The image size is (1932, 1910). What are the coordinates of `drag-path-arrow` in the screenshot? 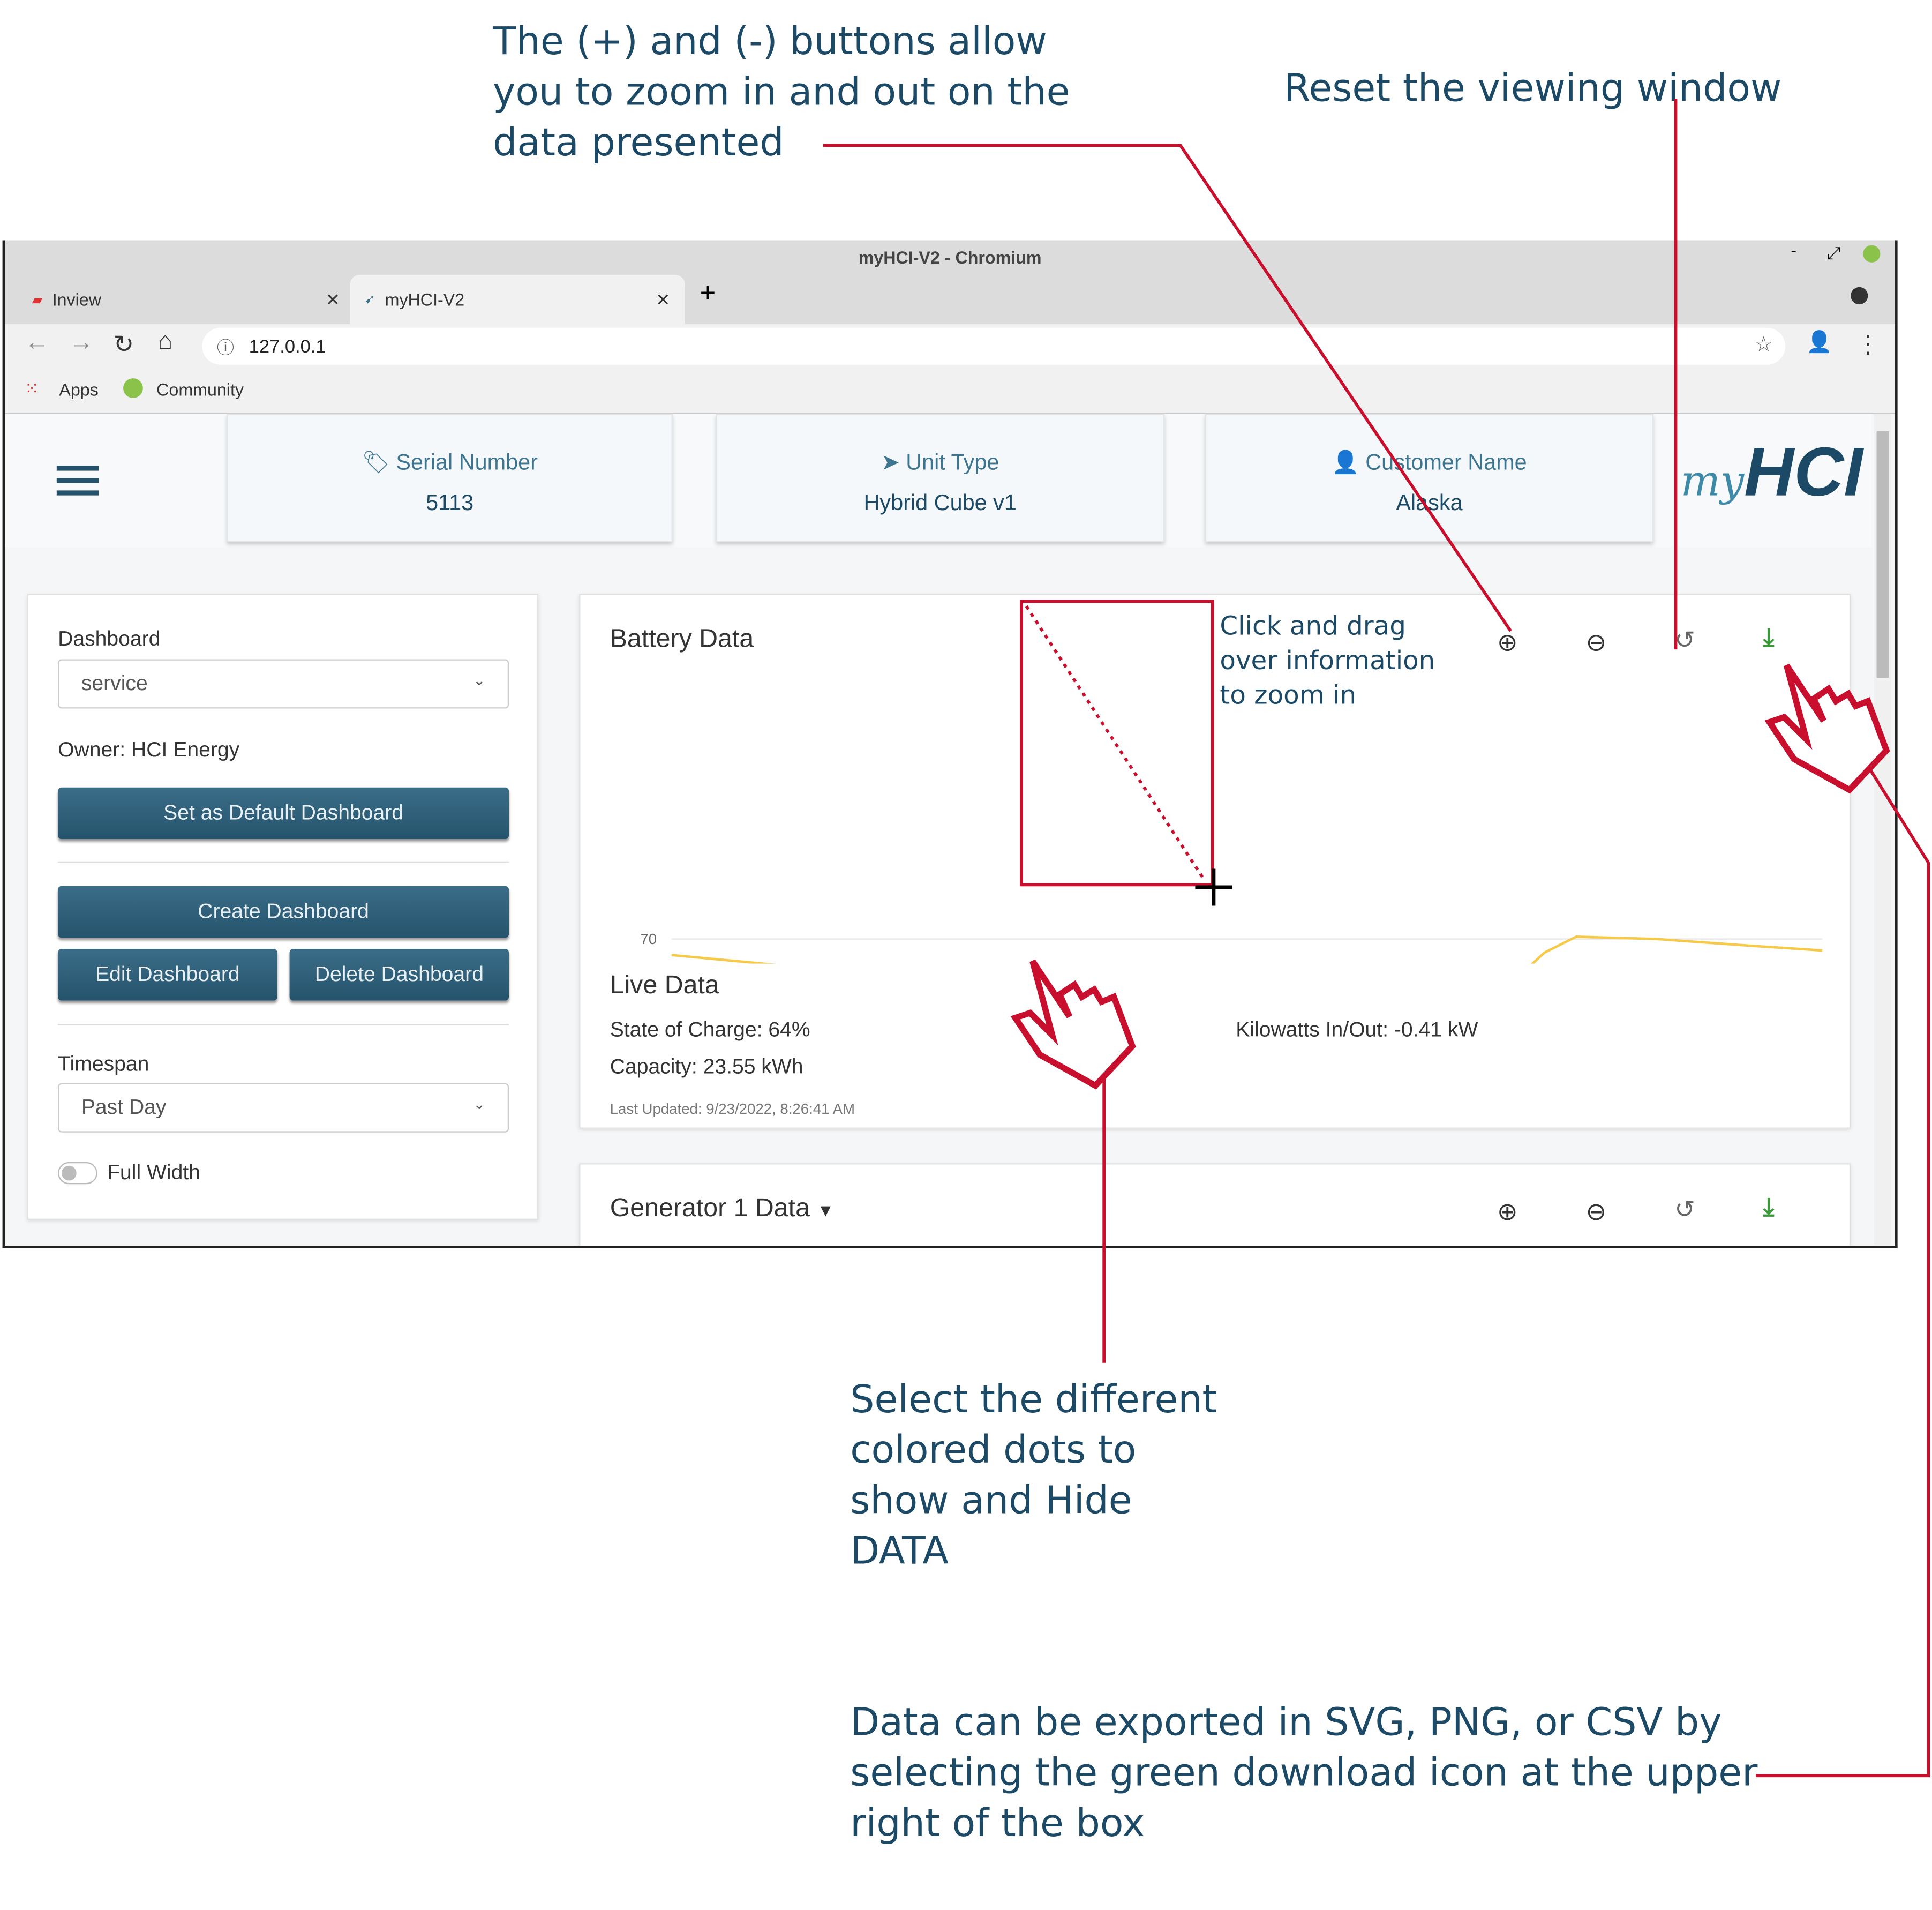 It's located at (1114, 742).